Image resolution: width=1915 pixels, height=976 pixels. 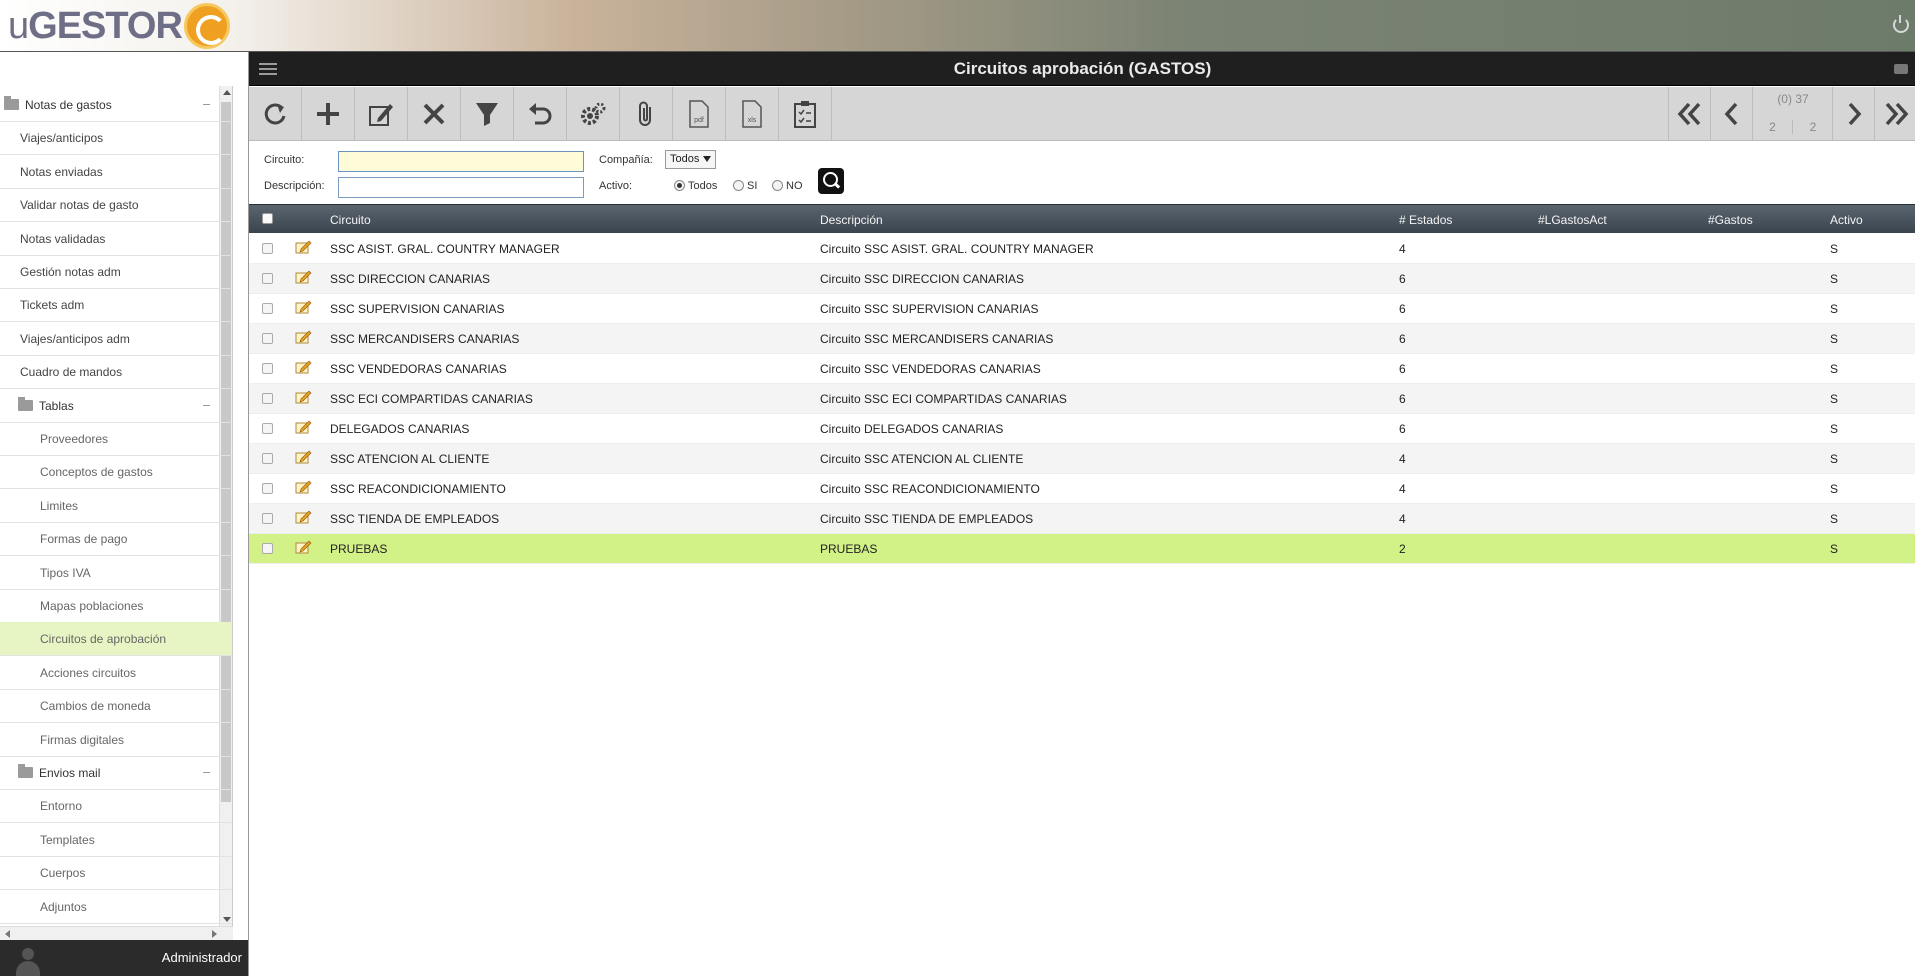 What do you see at coordinates (116, 506) in the screenshot?
I see `sidebar-item-tablas-2: Limites` at bounding box center [116, 506].